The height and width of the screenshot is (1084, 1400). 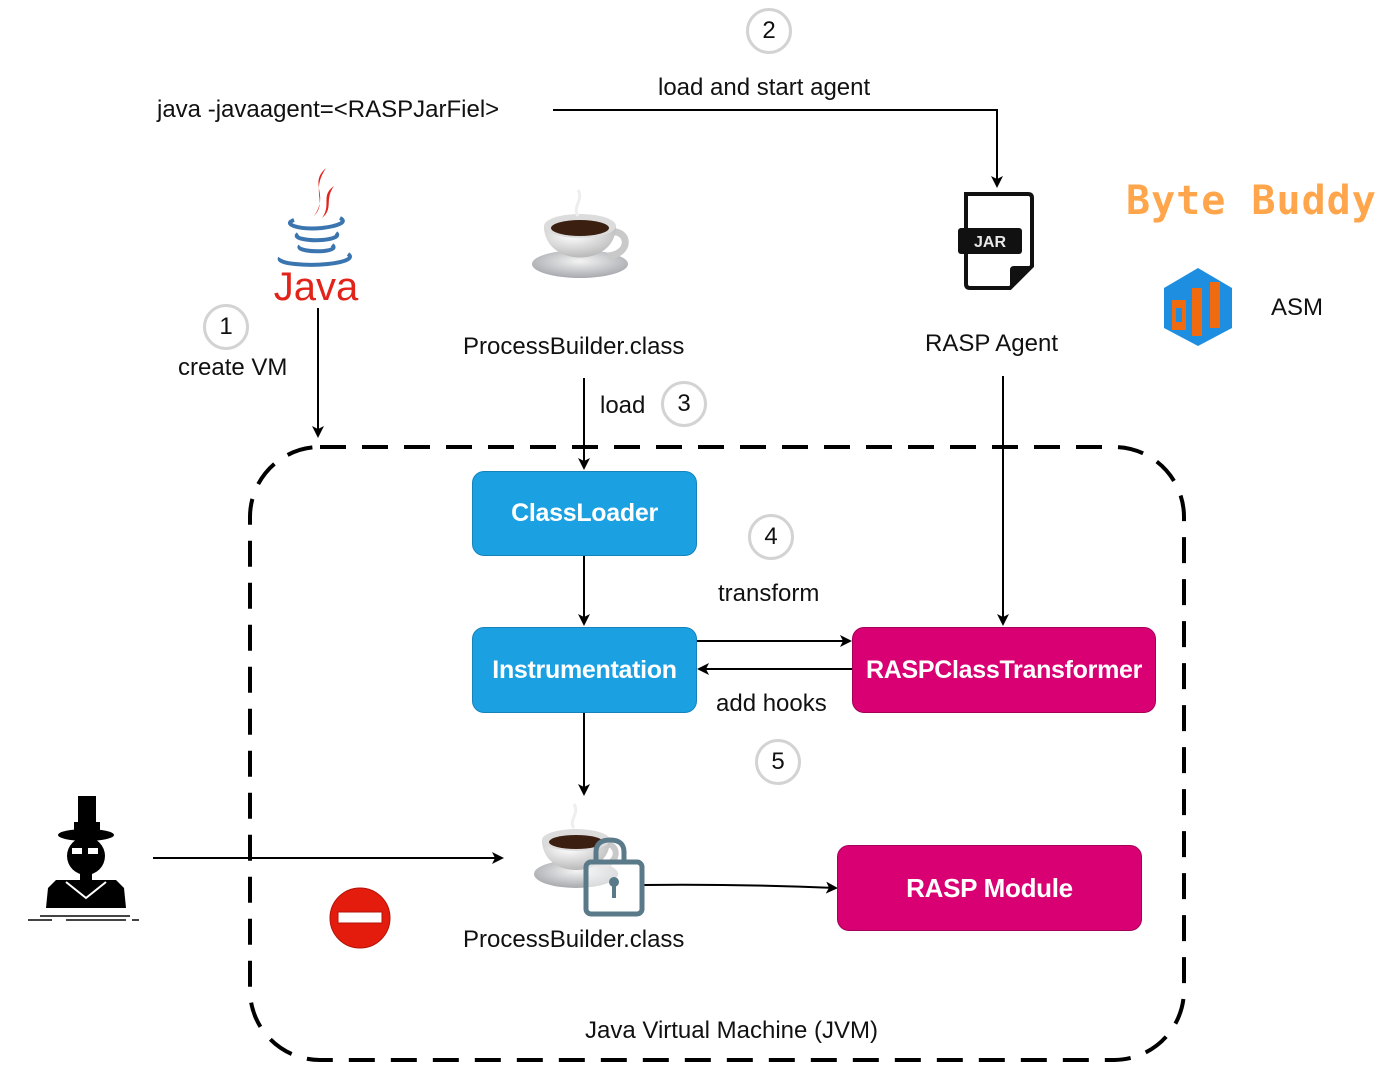 I want to click on step-badge-4: 4, so click(x=771, y=537).